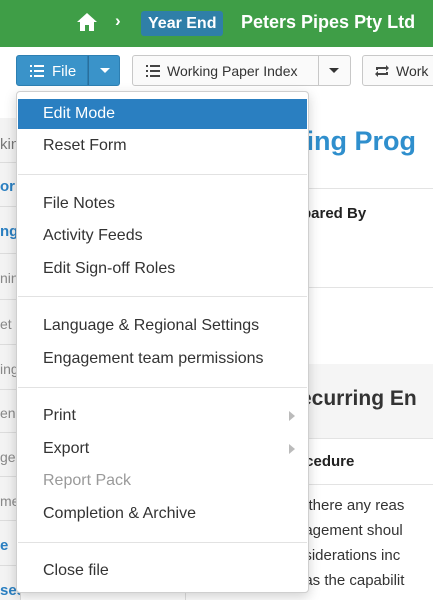  What do you see at coordinates (87, 480) in the screenshot?
I see `menu-item-label: Report Pack` at bounding box center [87, 480].